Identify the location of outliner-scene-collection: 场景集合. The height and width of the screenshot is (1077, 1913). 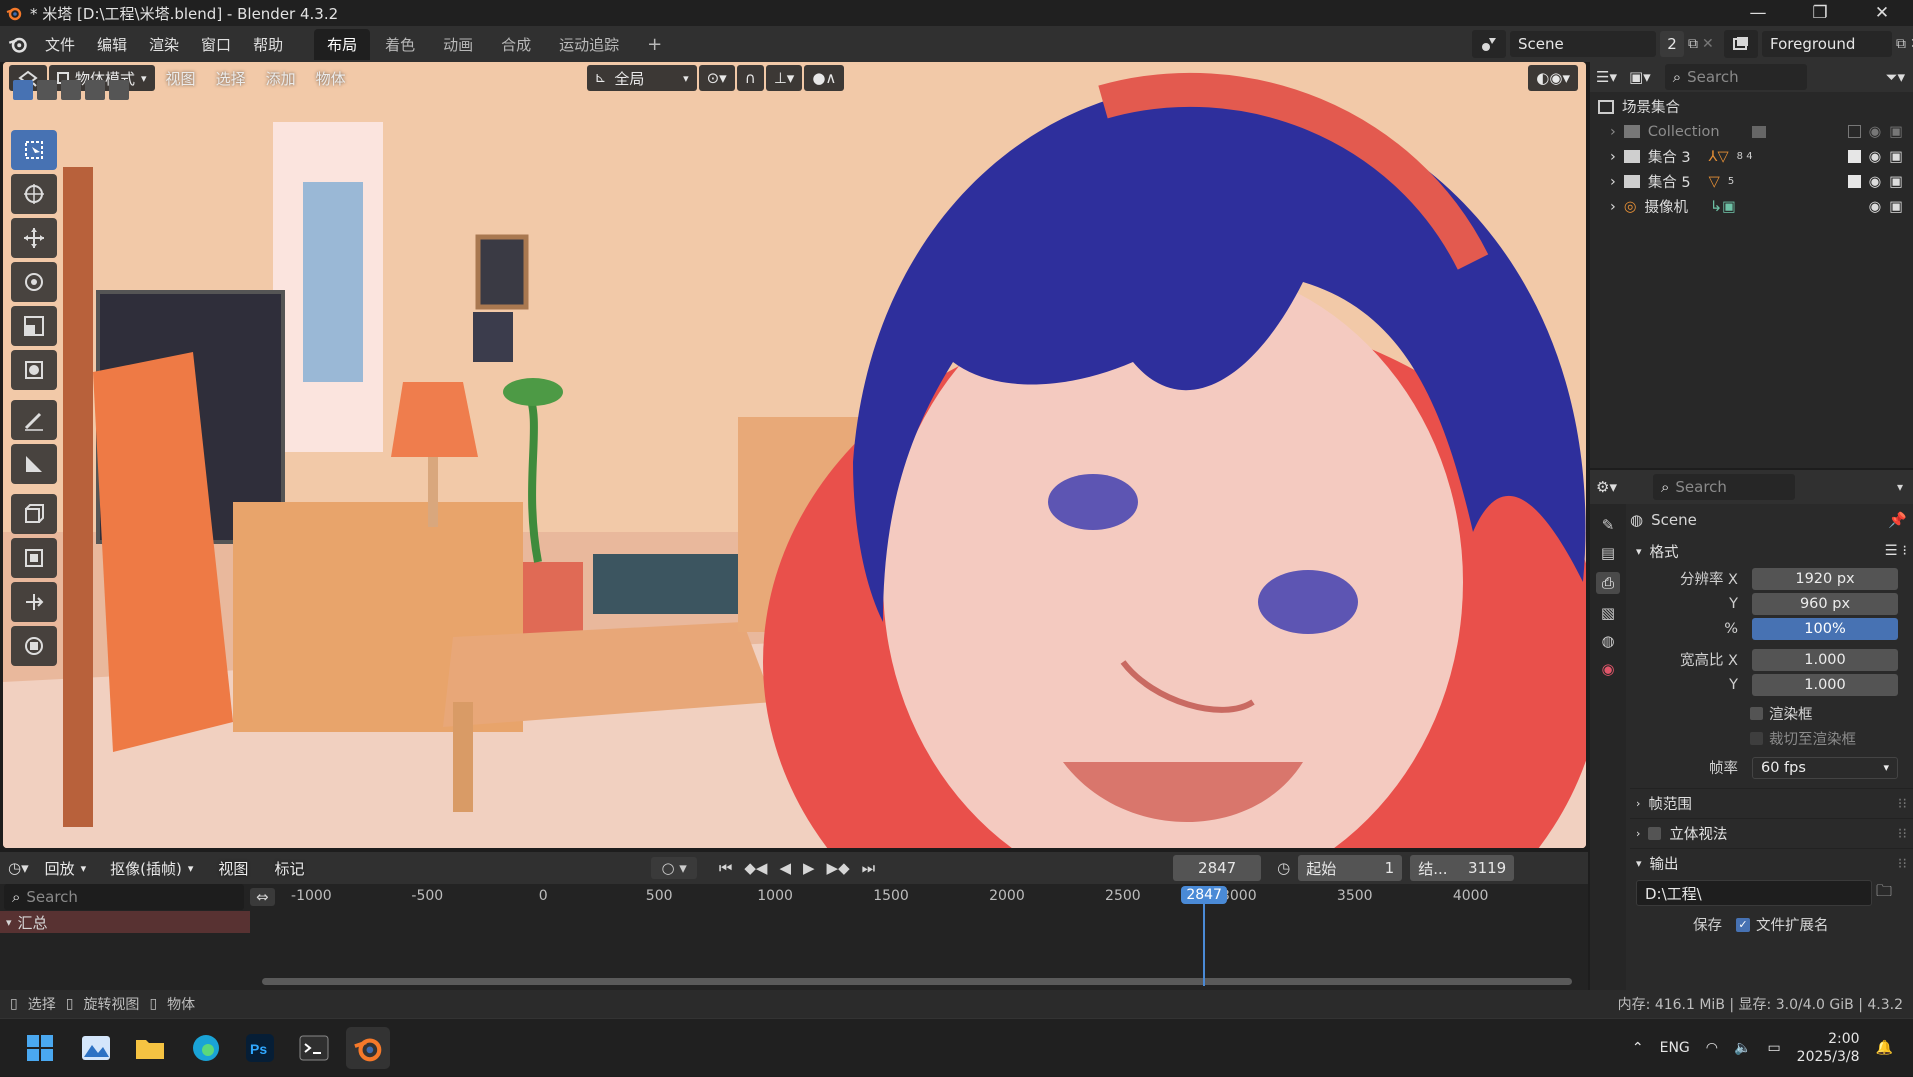
(1751, 106).